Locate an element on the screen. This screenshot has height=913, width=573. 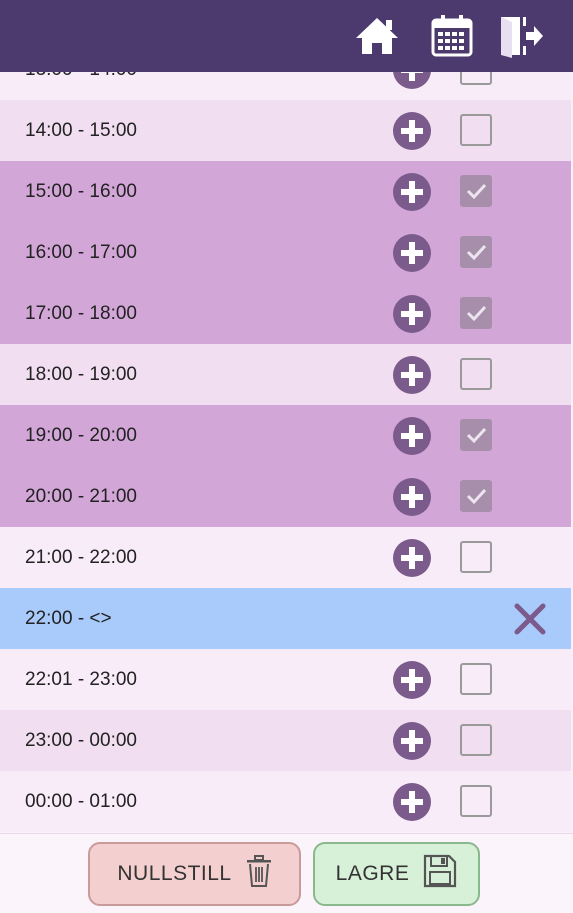
time-slot-label: 17:00 - 18:00 is located at coordinates (81, 313).